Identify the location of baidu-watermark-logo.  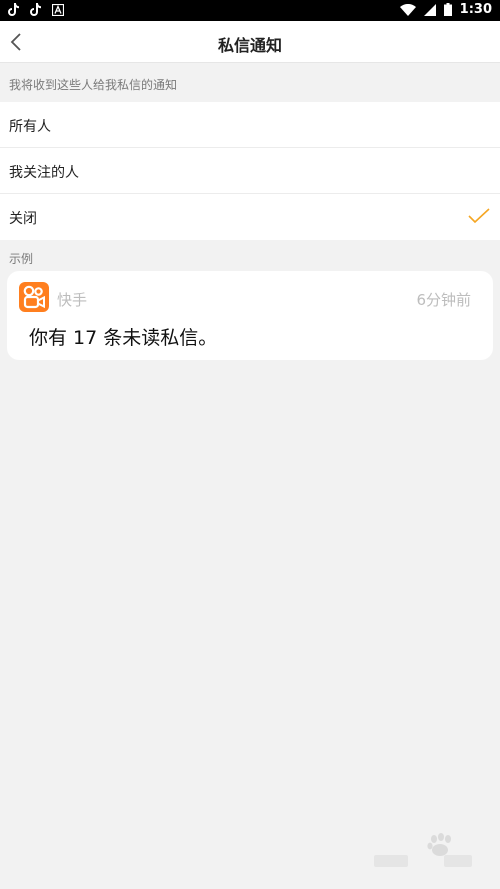
(423, 850).